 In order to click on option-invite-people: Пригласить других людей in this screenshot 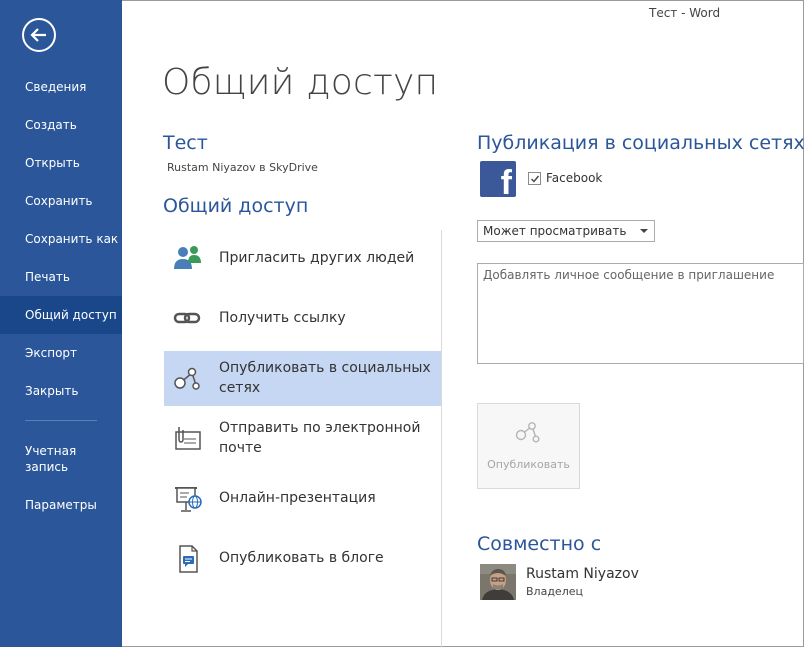, I will do `click(302, 258)`.